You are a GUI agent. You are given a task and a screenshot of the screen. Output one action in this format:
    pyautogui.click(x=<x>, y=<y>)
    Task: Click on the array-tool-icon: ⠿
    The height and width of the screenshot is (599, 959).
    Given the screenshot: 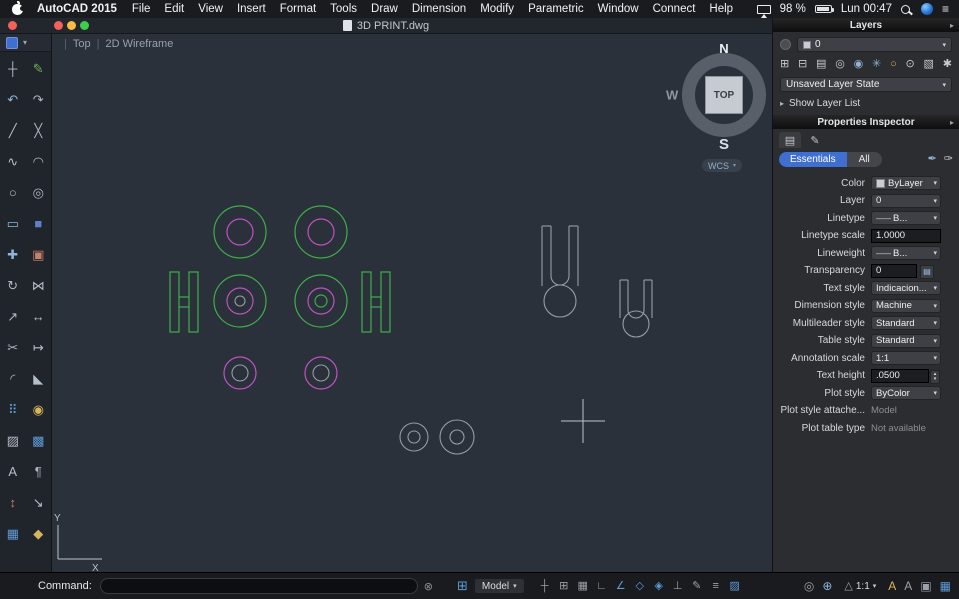 What is the action you would take?
    pyautogui.click(x=13, y=409)
    